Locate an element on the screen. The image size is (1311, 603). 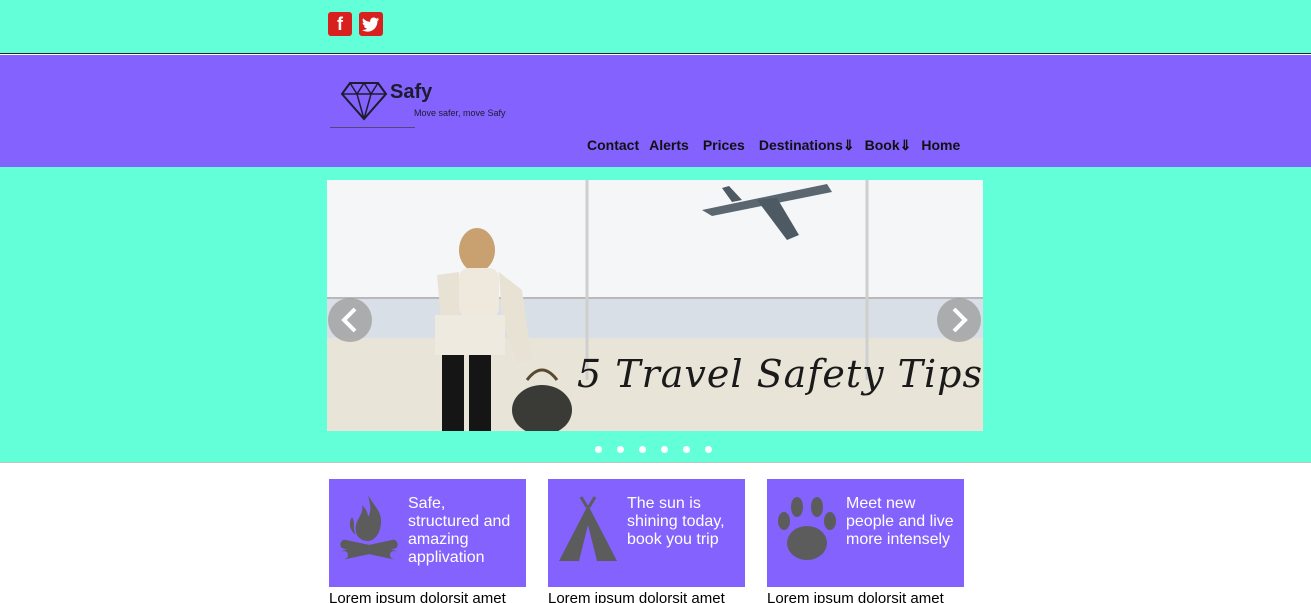
feature-card-1: Safe, structured and amazing applivation is located at coordinates (427, 533).